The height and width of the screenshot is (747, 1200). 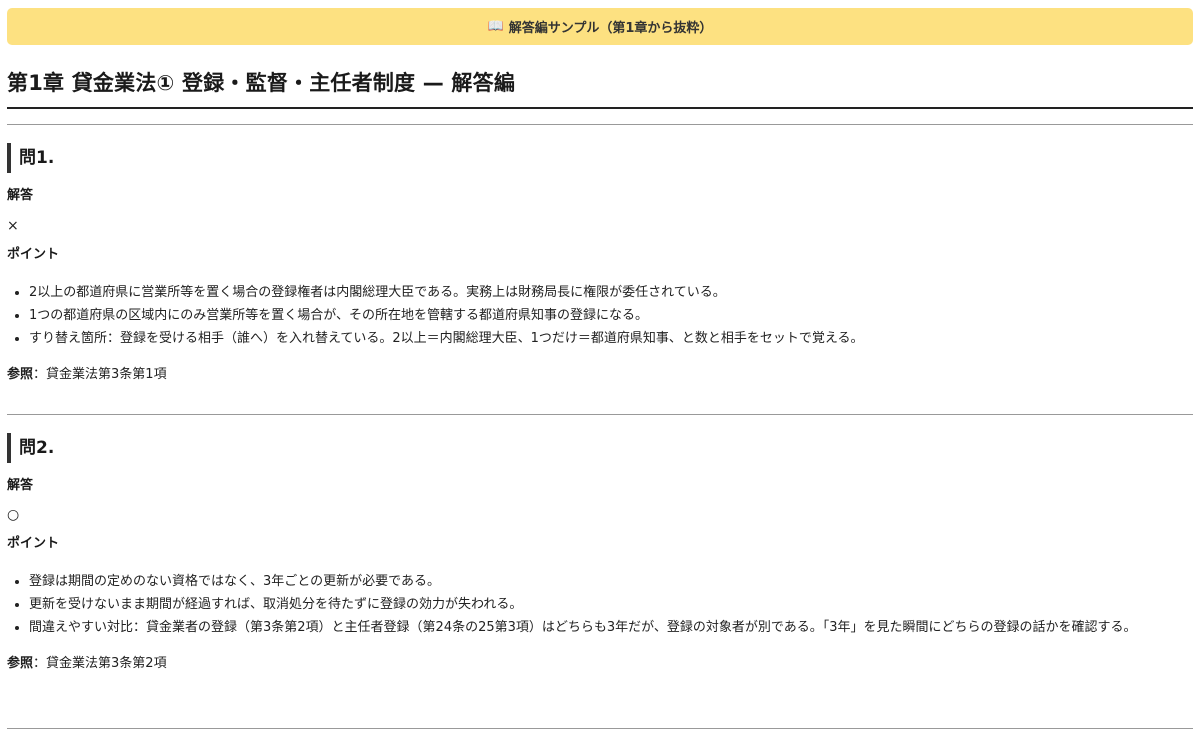 I want to click on open-book-icon: 📖, so click(x=495, y=26).